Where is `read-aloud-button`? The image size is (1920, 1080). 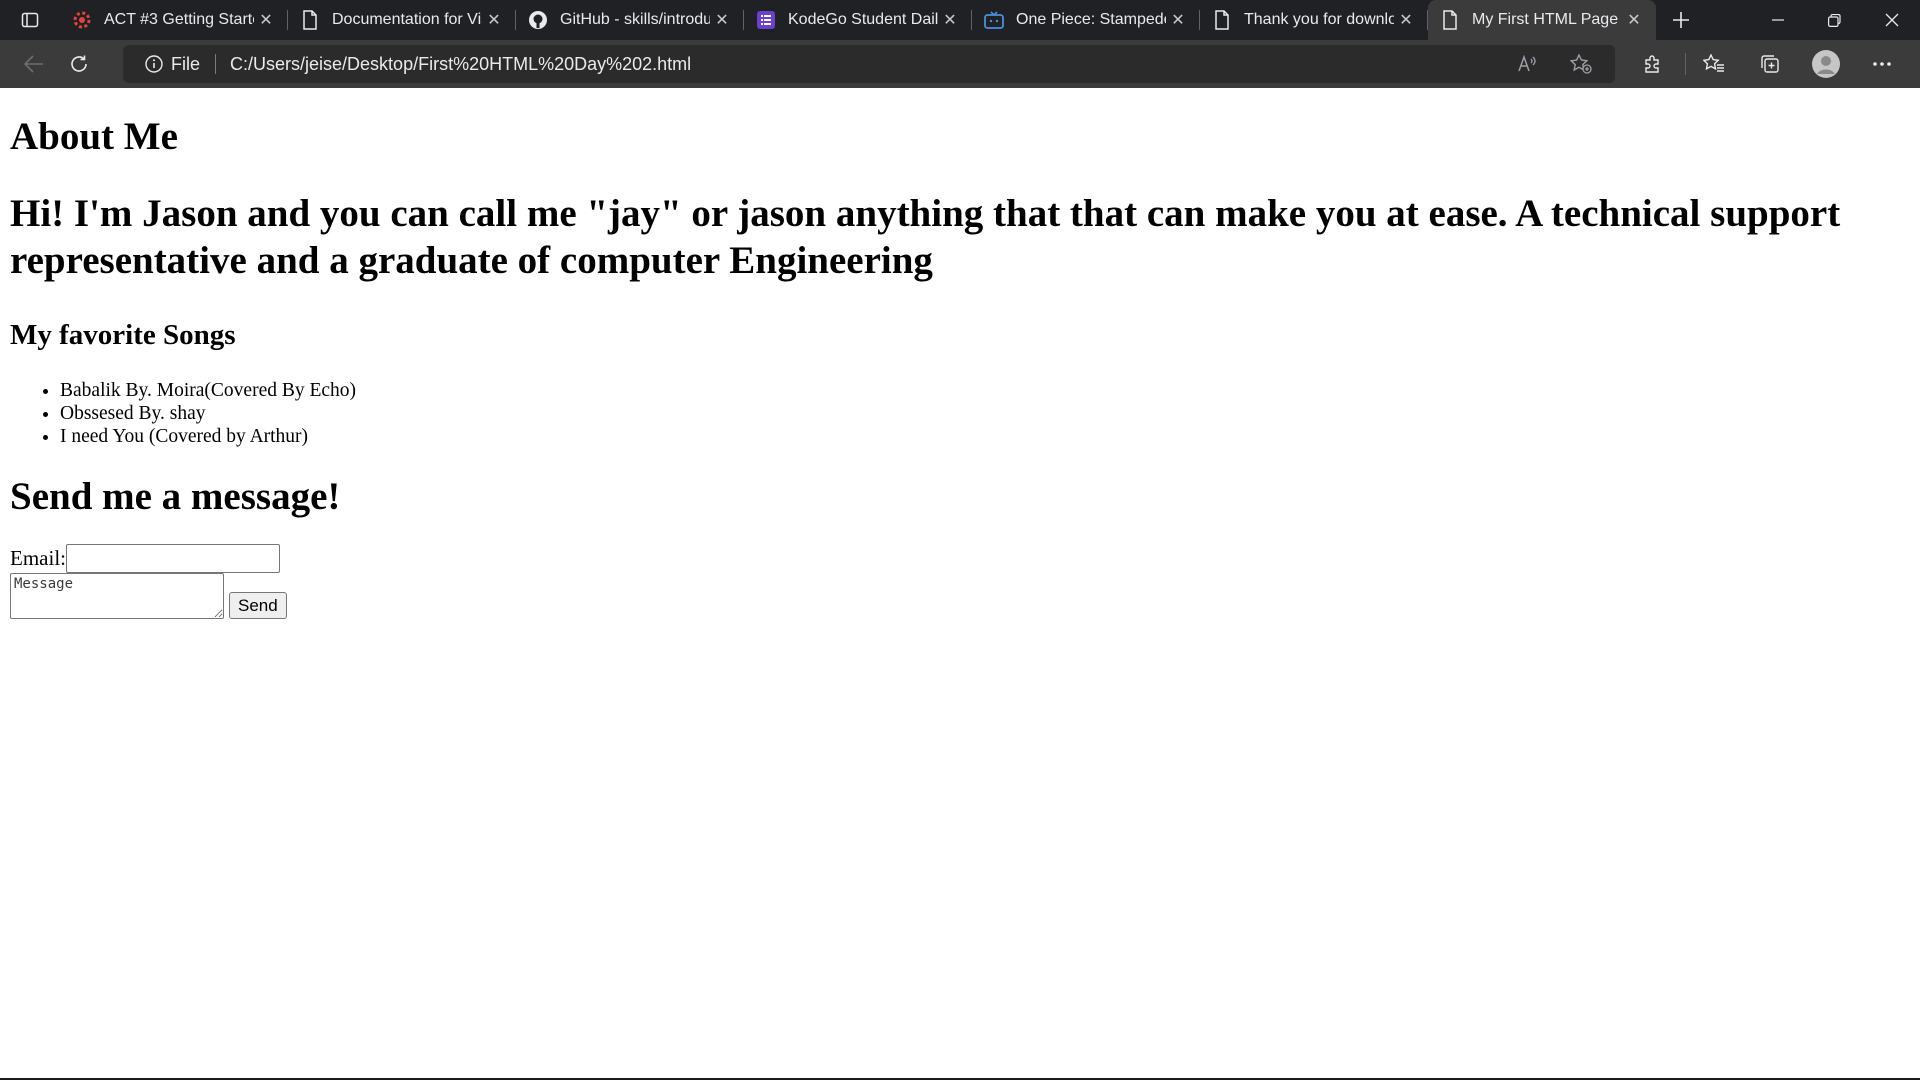
read-aloud-button is located at coordinates (1527, 64).